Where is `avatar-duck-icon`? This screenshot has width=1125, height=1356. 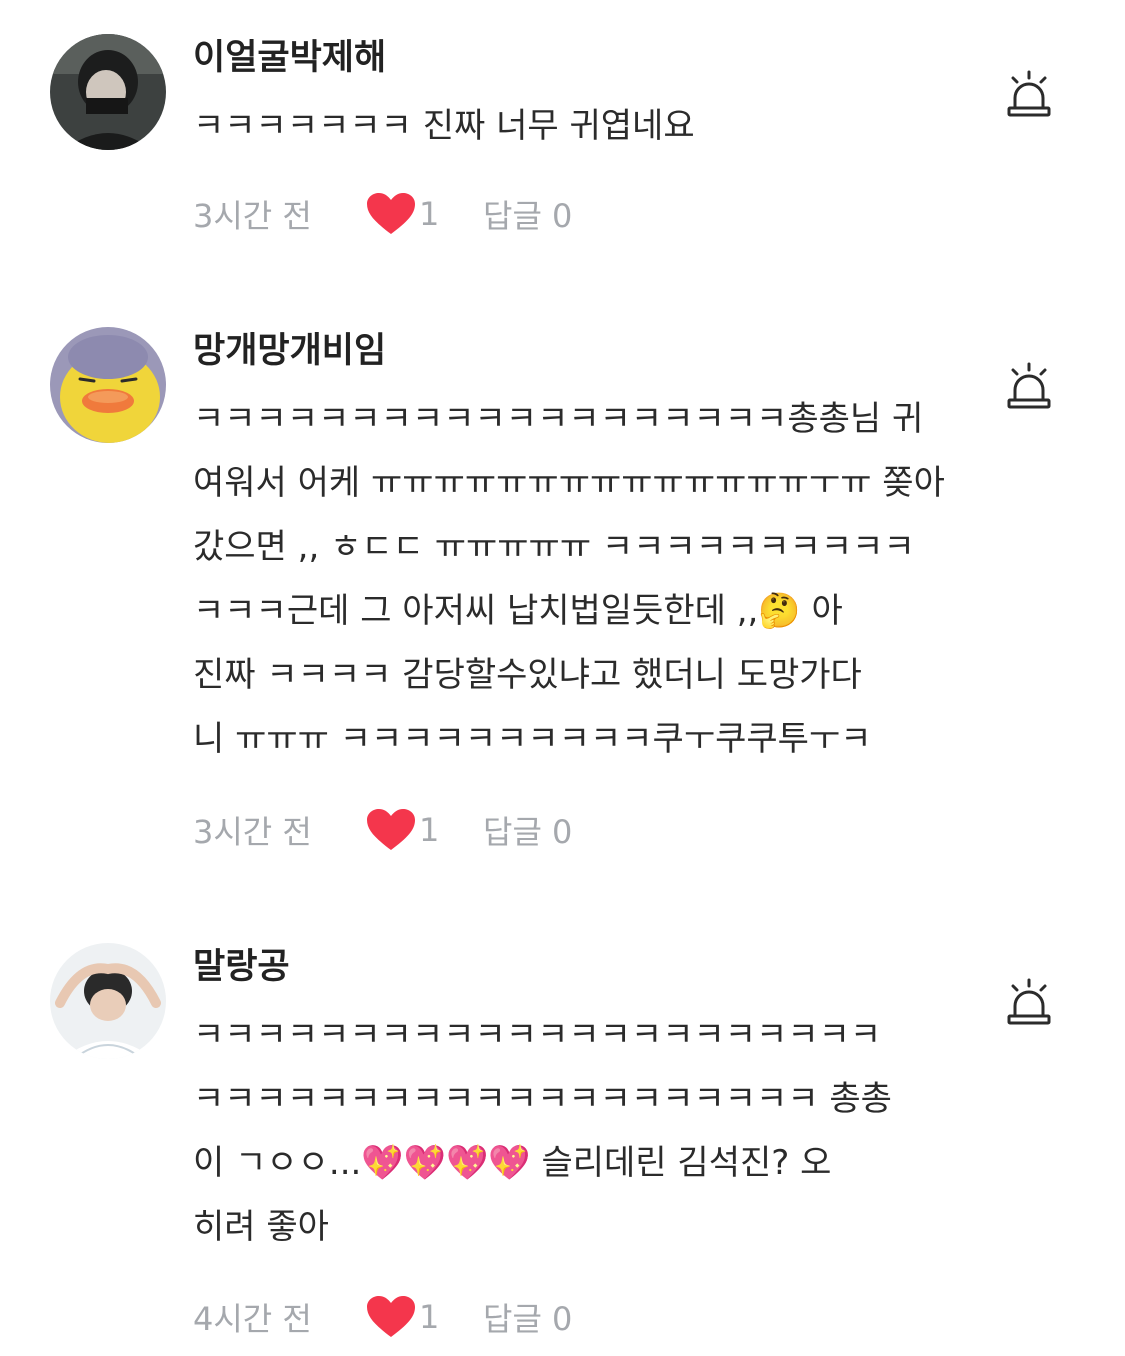 avatar-duck-icon is located at coordinates (108, 385).